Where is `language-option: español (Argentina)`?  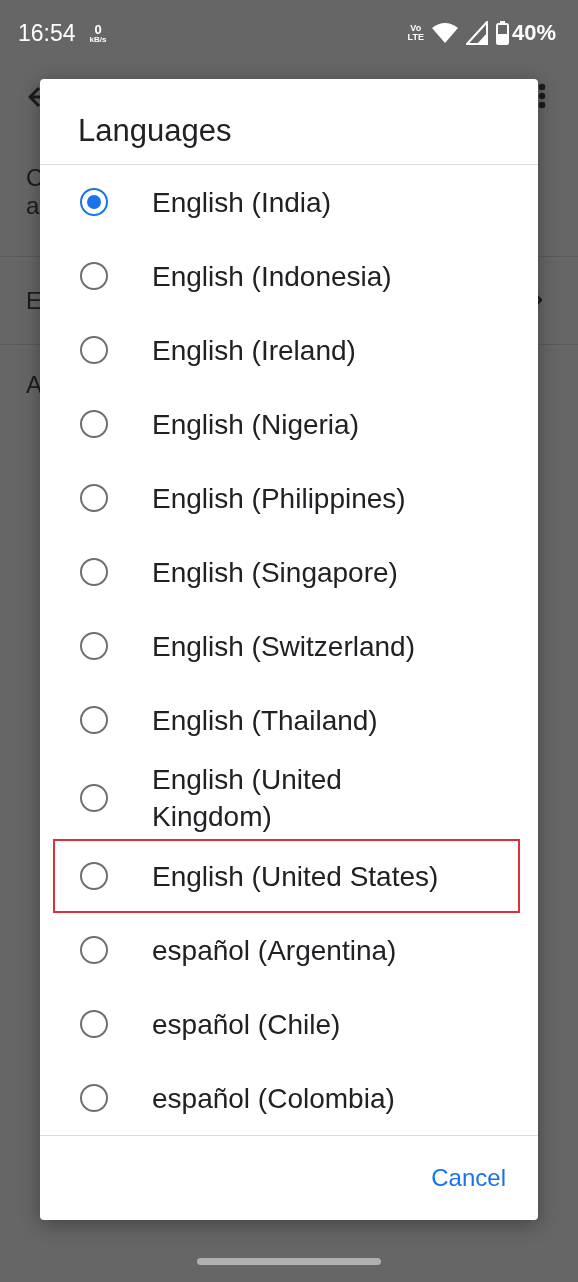
language-option: español (Argentina) is located at coordinates (289, 950).